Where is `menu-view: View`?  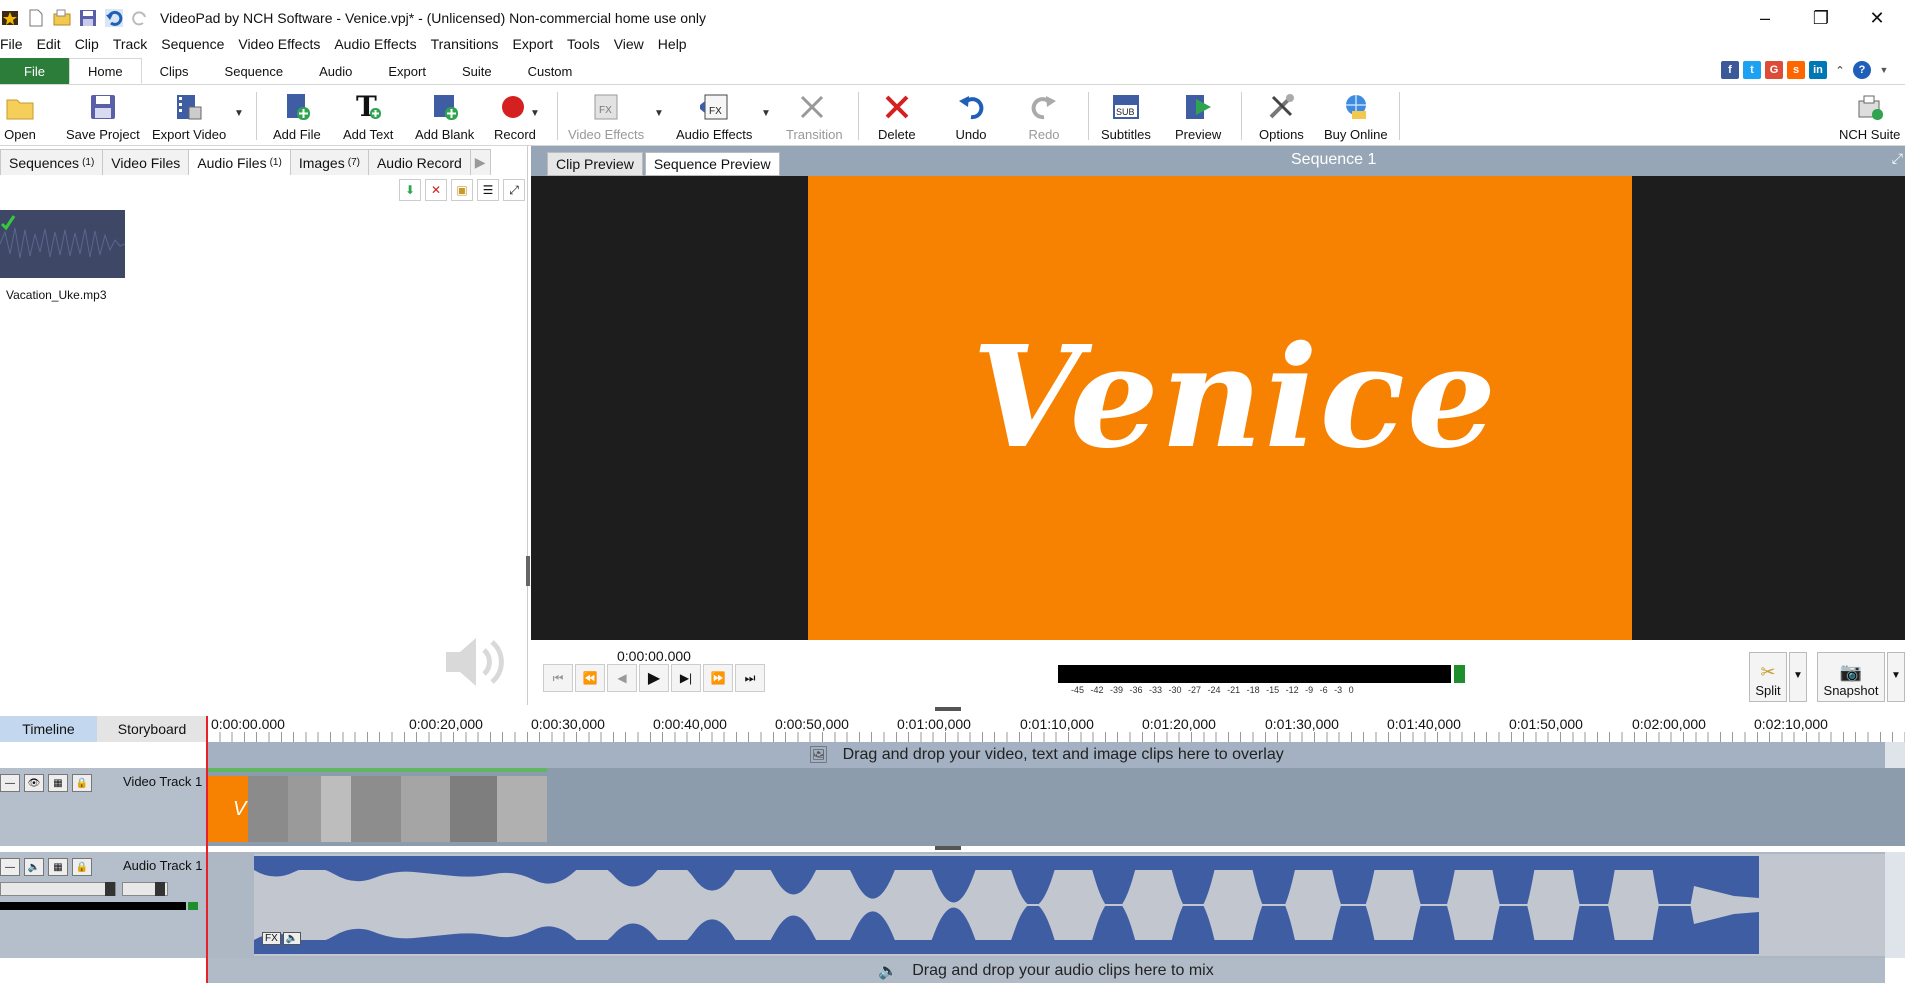
menu-view: View is located at coordinates (629, 44).